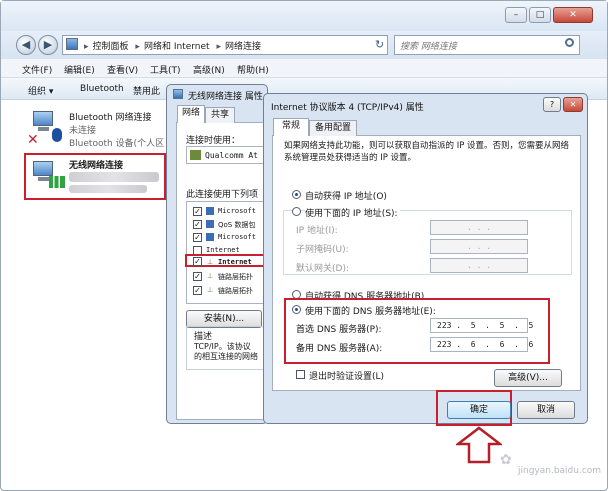 This screenshot has height=491, width=608. Describe the element at coordinates (296, 194) in the screenshot. I see `auto-ip-radio` at that location.